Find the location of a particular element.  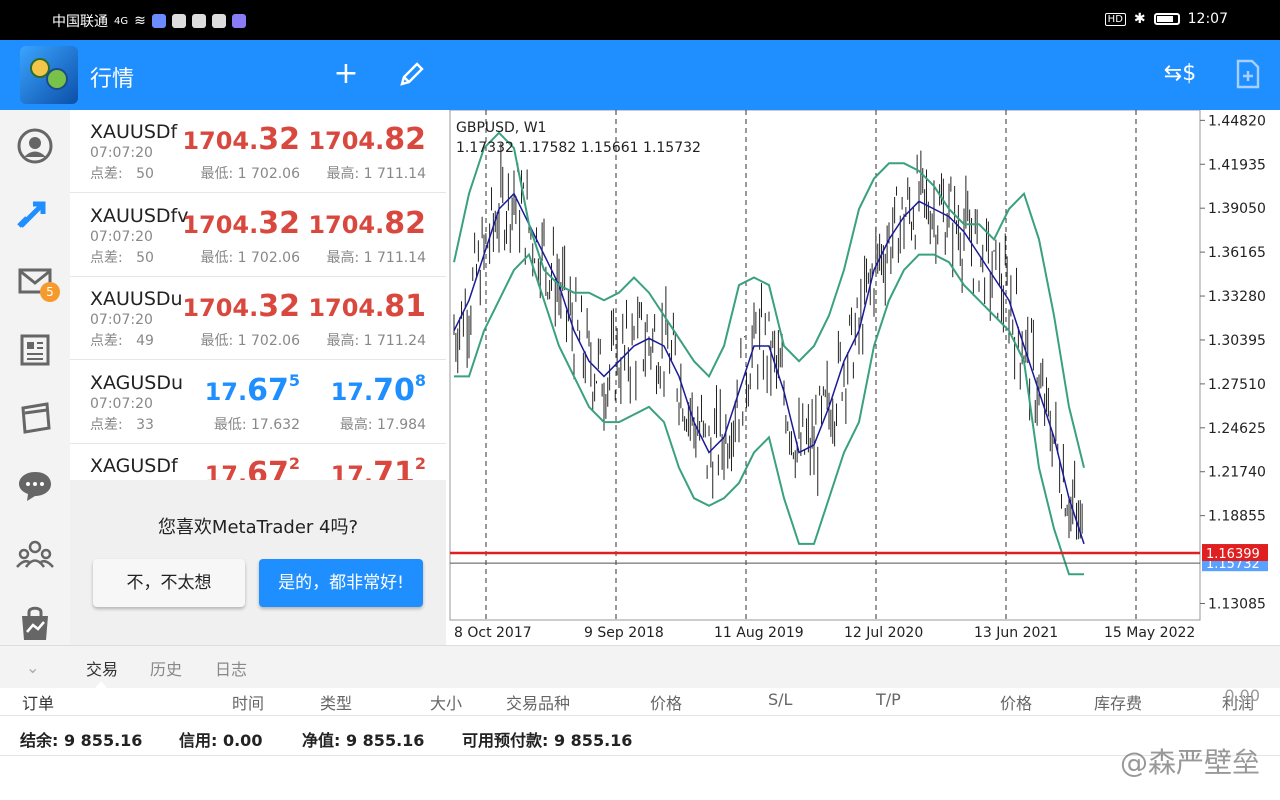

wechat-icon is located at coordinates (178, 21).